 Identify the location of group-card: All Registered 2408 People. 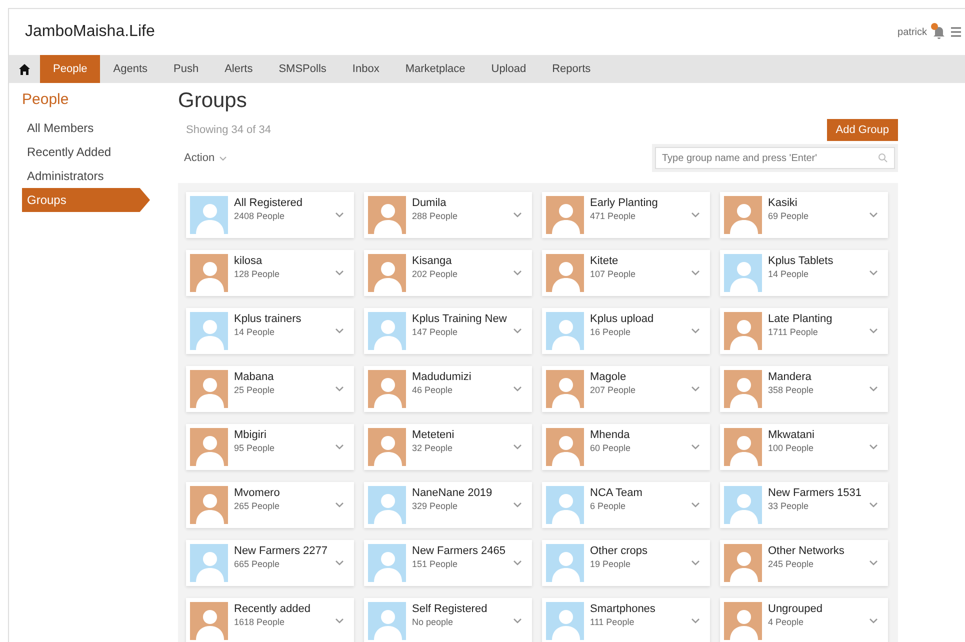
(270, 215).